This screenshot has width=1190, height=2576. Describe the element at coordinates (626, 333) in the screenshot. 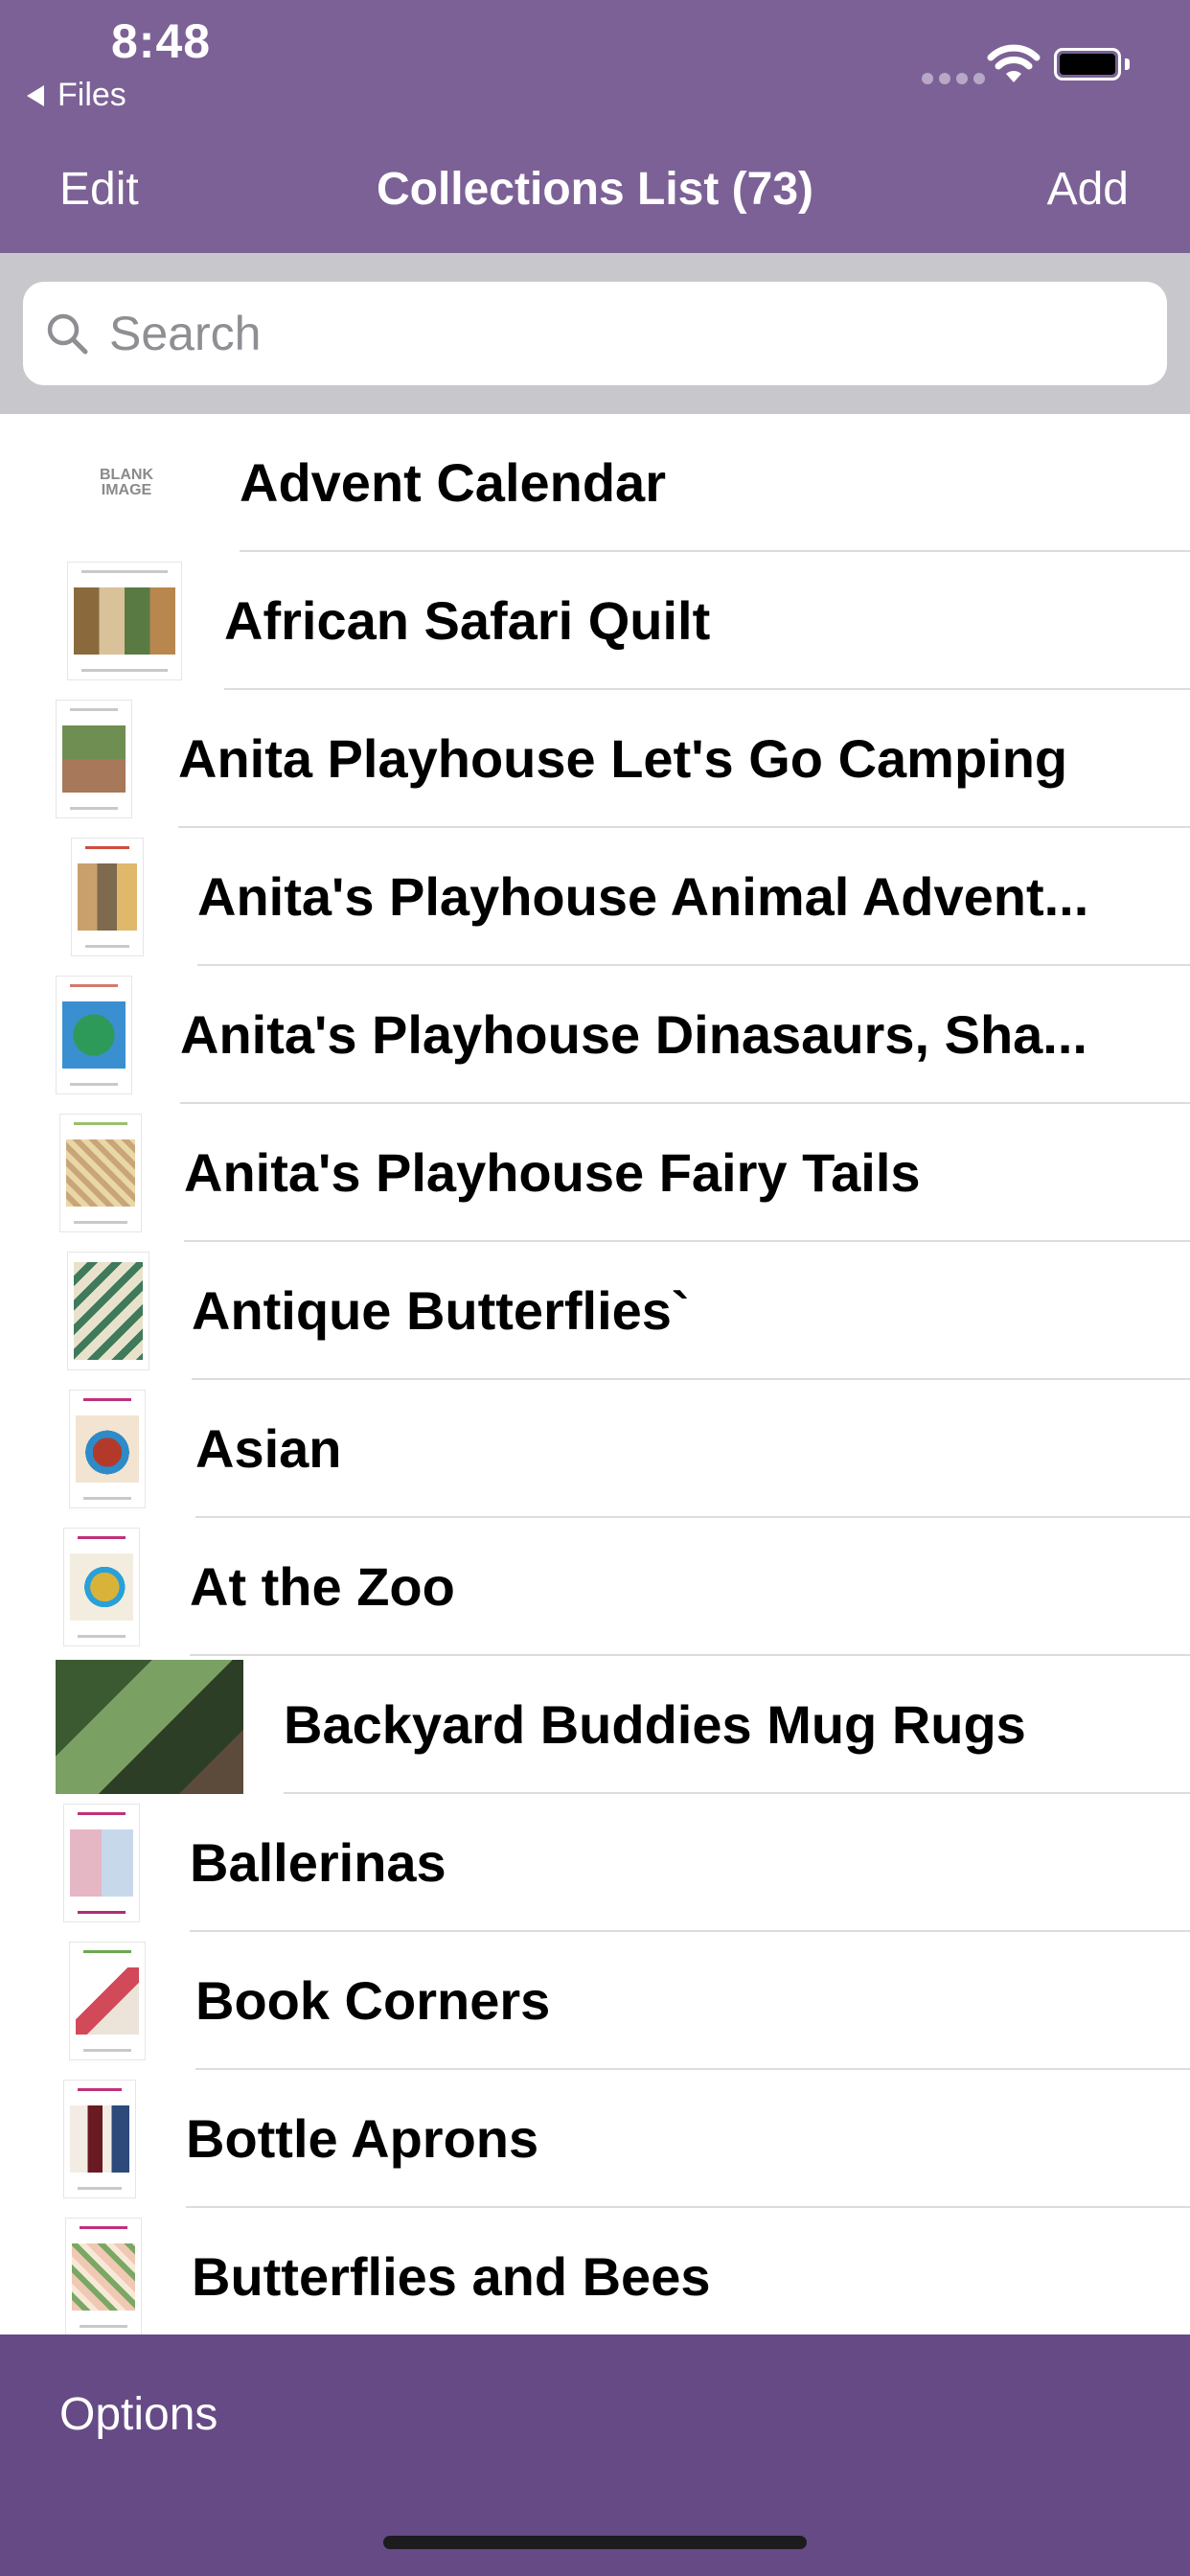

I see `search-input` at that location.